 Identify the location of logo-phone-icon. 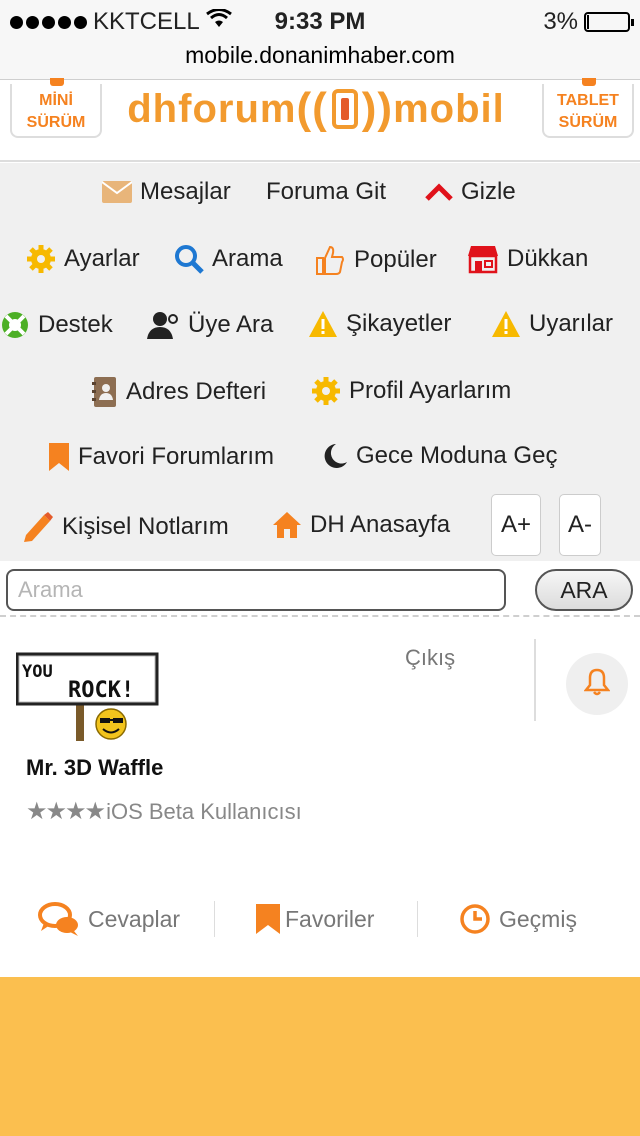
(344, 109).